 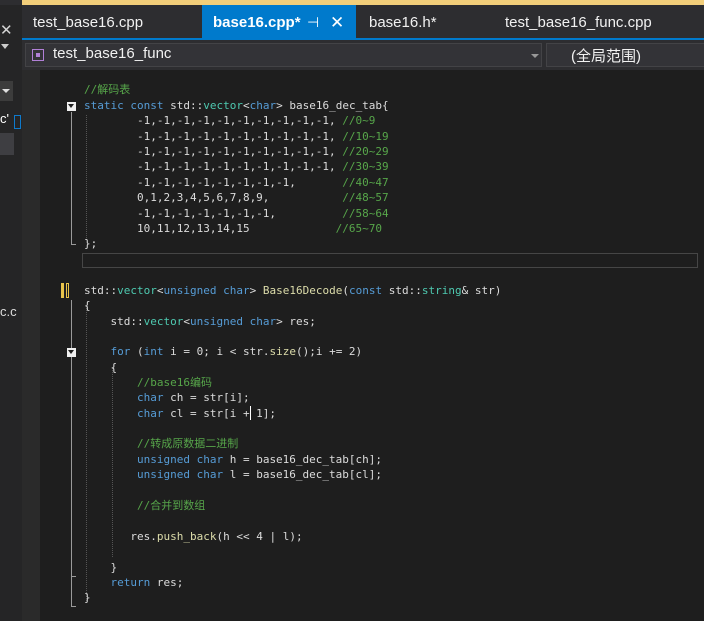 I want to click on code-token: //解码表, so click(x=107, y=89).